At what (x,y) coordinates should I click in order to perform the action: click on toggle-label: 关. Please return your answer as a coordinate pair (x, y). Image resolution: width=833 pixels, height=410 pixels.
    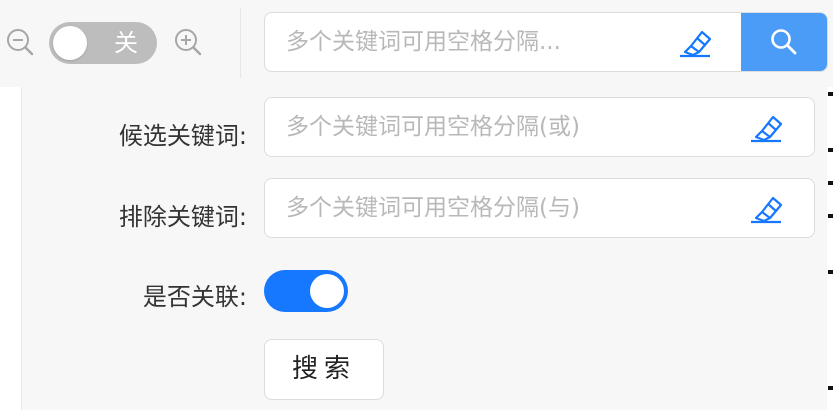
    Looking at the image, I should click on (126, 43).